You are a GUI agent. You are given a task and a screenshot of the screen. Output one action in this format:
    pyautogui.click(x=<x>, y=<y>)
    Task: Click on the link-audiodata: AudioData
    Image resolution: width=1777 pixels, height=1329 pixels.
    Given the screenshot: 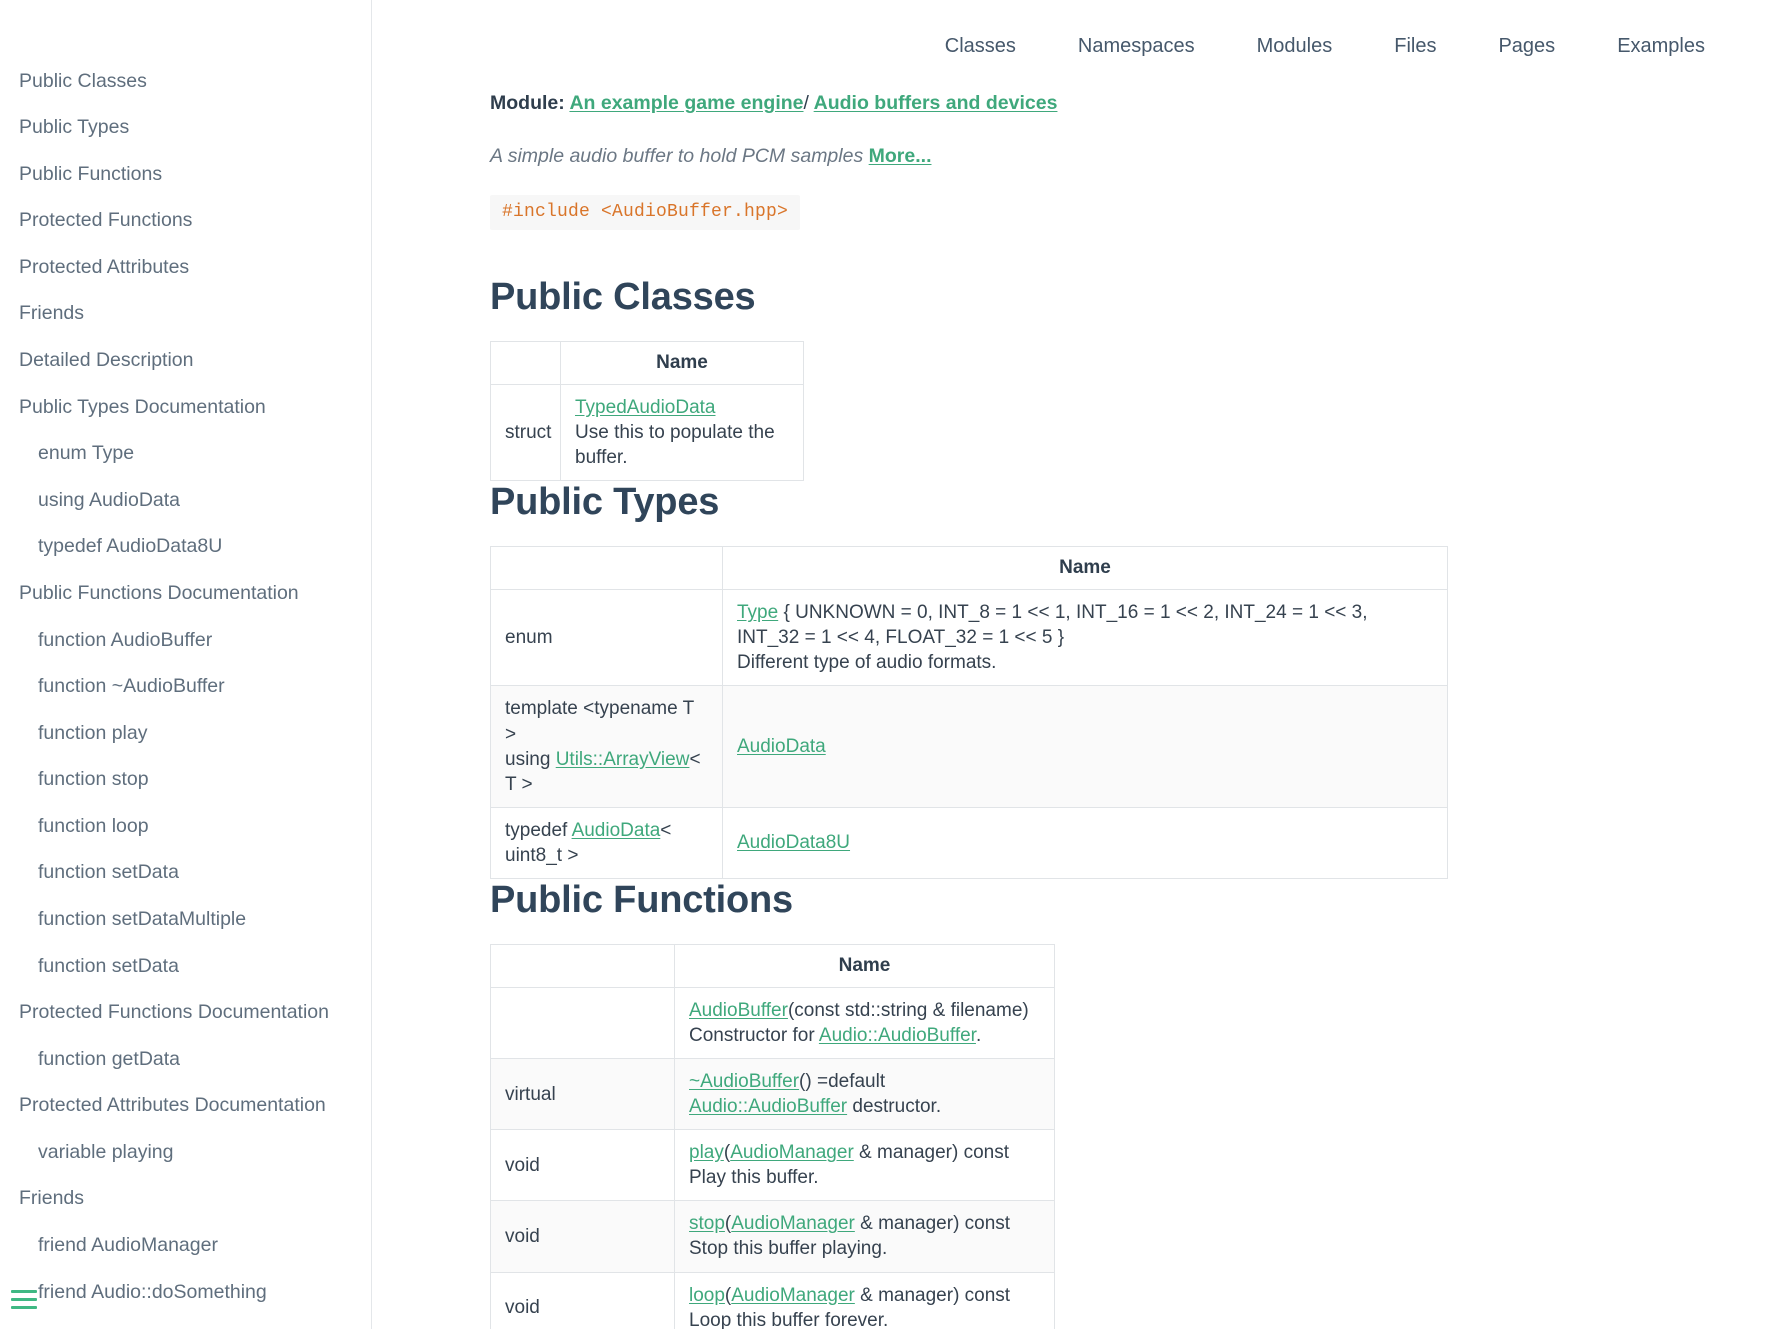 What is the action you would take?
    pyautogui.click(x=781, y=746)
    